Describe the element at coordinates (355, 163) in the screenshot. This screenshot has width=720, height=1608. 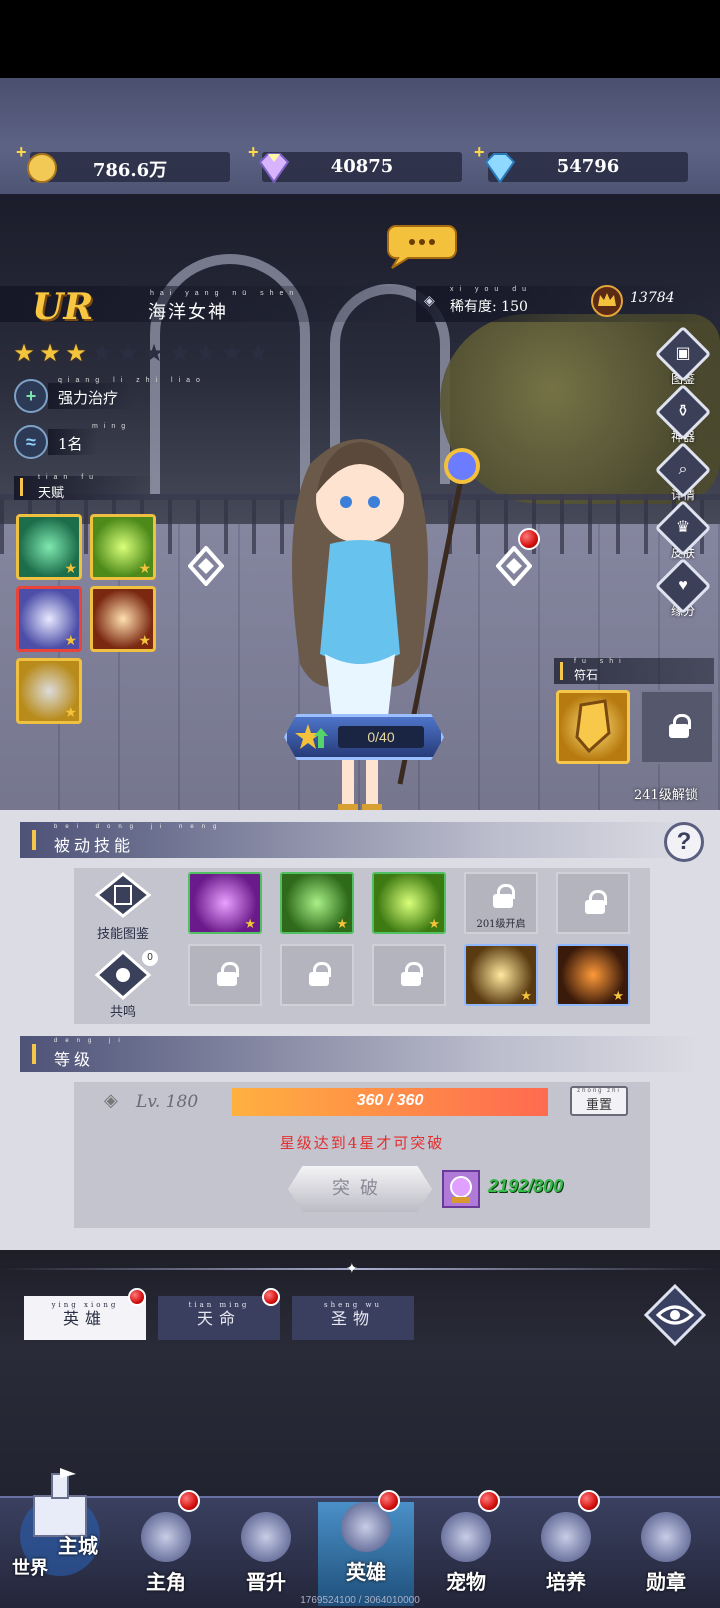
I see `rainbow-diamond-counter: + 40875` at that location.